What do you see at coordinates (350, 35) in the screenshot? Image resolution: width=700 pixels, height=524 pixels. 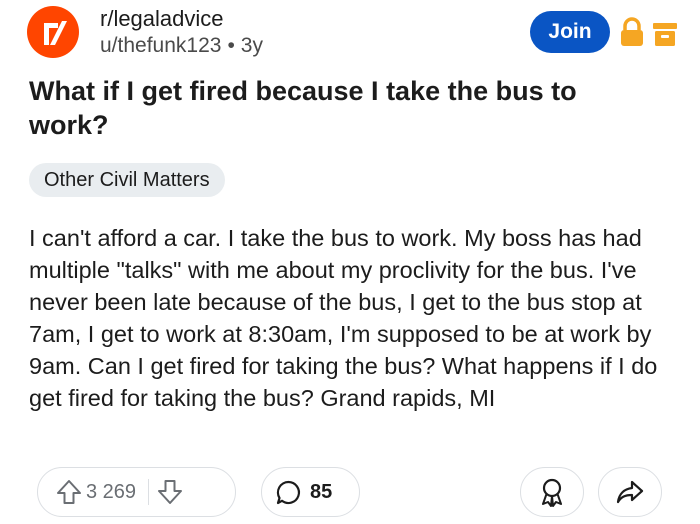 I see `post-header: r/legaladvice u/thefunk123 • 3y Join` at bounding box center [350, 35].